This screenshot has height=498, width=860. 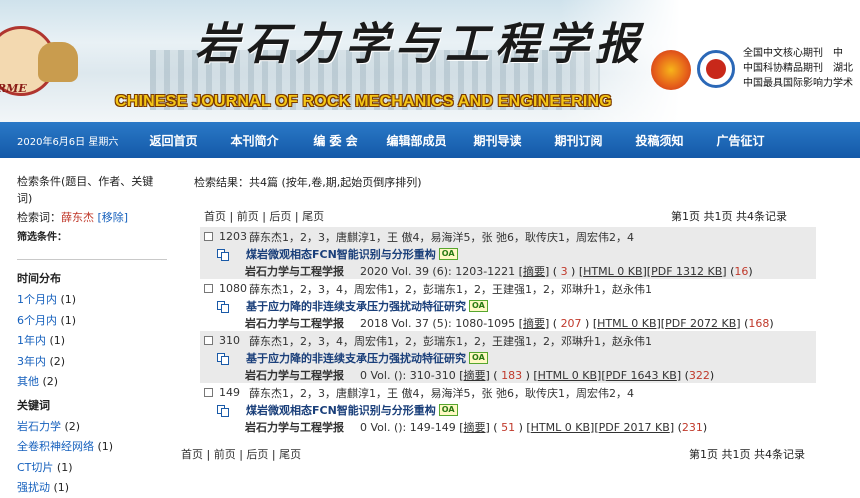 I want to click on record-id: 1203, so click(x=233, y=236).